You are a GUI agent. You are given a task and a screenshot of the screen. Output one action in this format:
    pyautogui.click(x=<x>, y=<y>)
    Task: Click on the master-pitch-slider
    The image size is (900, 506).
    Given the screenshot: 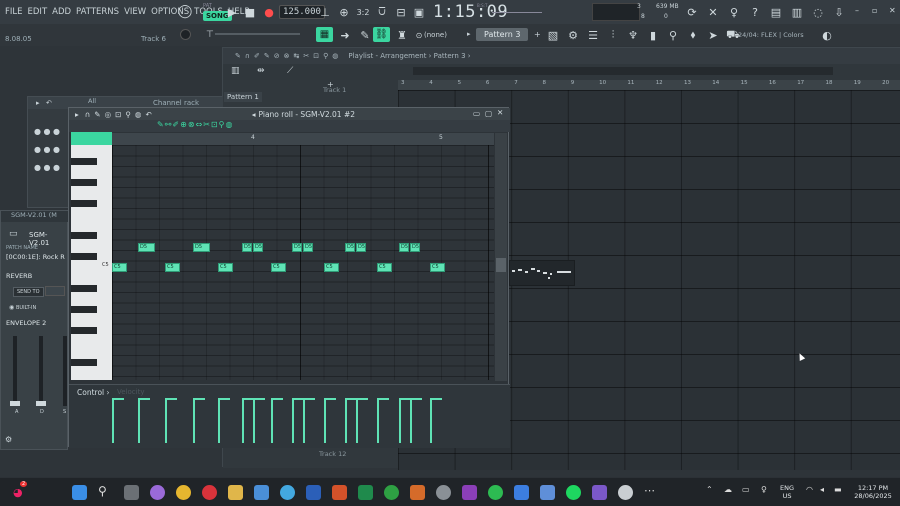 What is the action you would take?
    pyautogui.click(x=257, y=34)
    